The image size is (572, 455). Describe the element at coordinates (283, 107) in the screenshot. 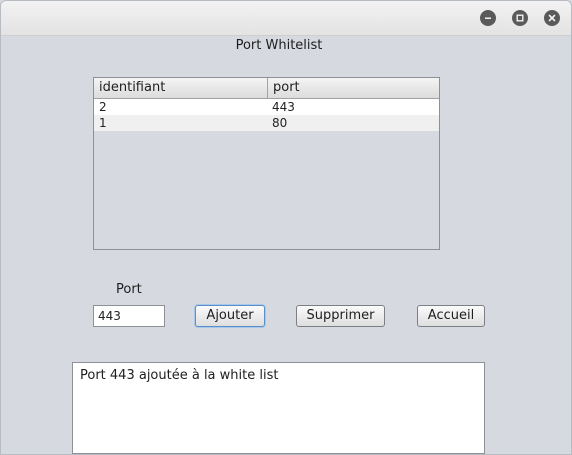

I see `cell-port: 443` at that location.